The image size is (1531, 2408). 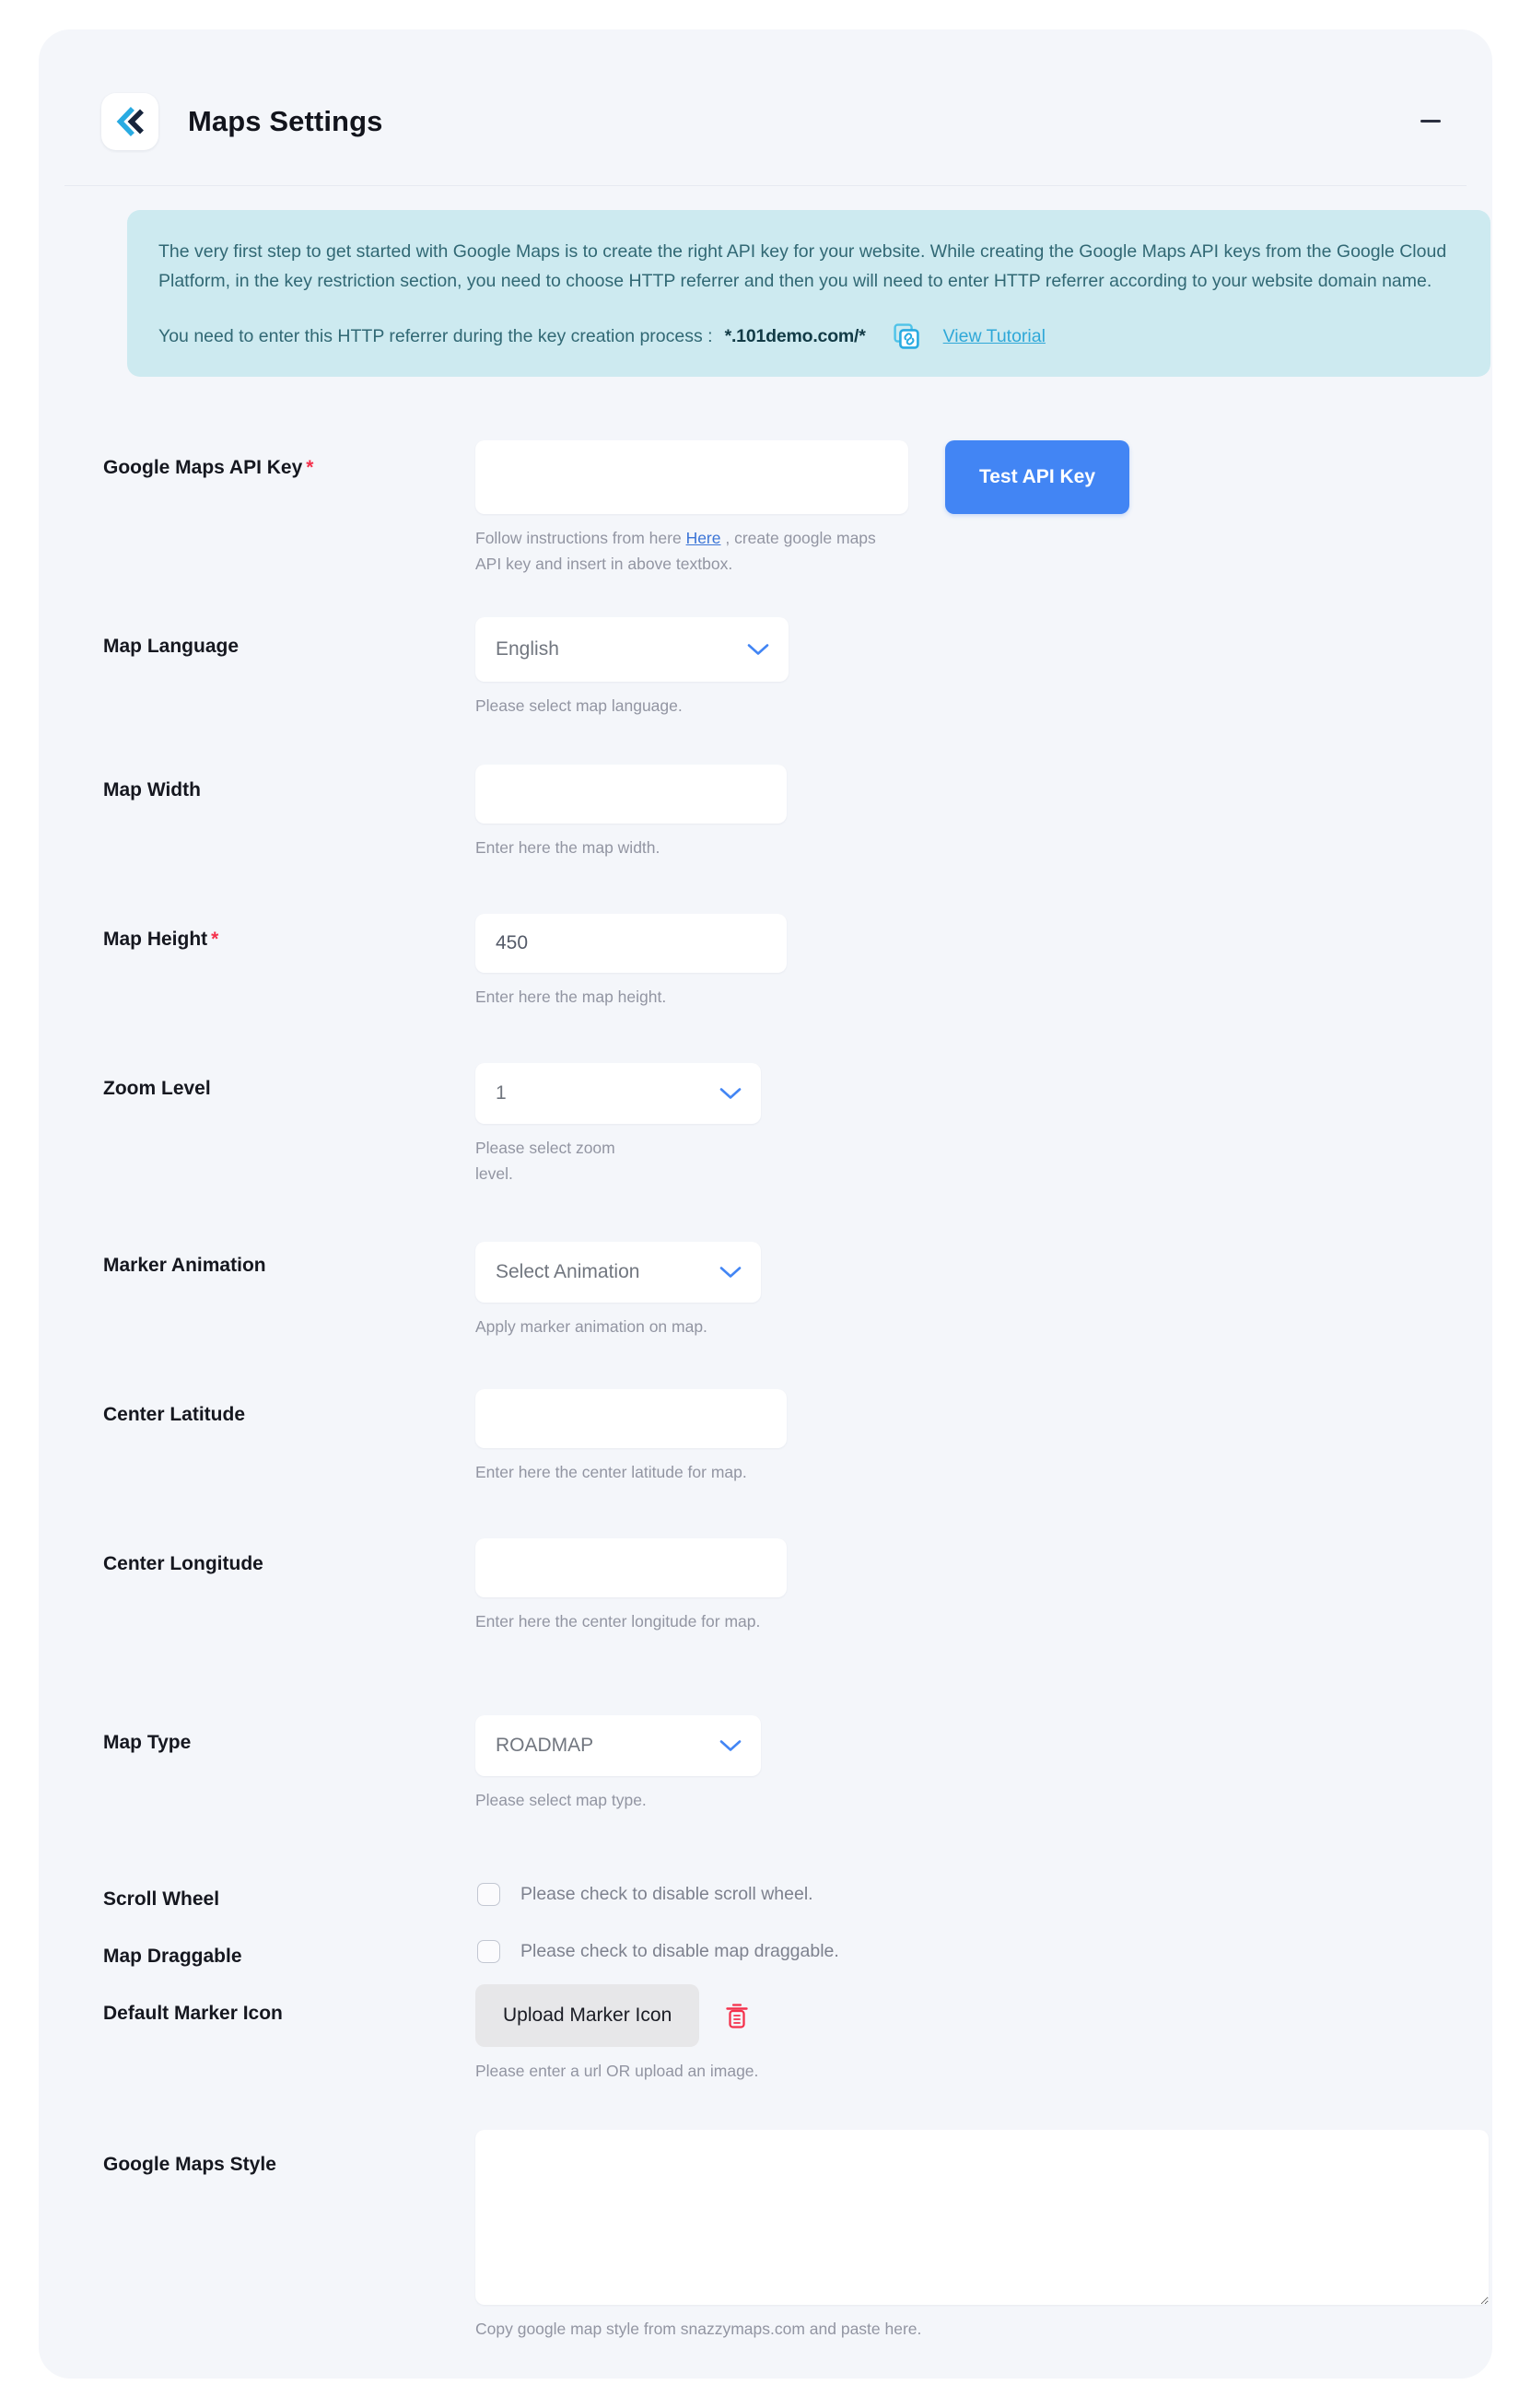 I want to click on hint-zoom-level: Please select zoom level., so click(x=545, y=1162).